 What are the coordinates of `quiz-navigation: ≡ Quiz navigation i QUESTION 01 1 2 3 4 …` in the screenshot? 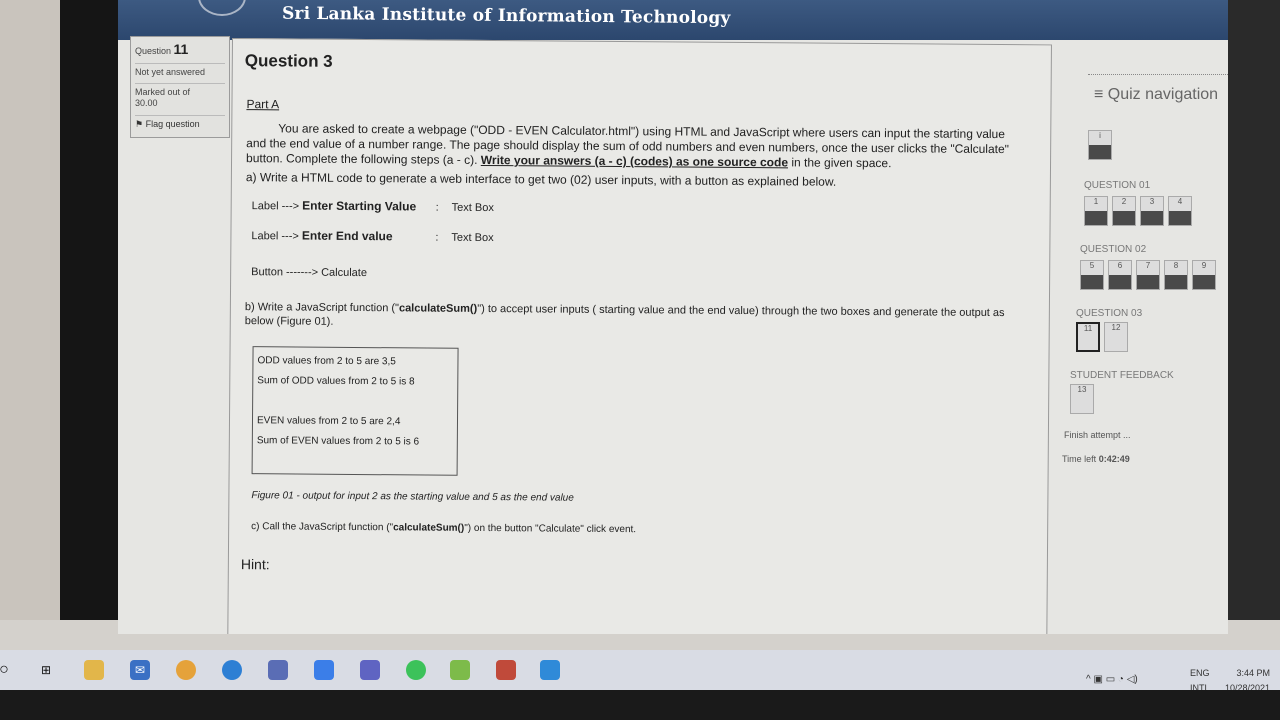 It's located at (1143, 350).